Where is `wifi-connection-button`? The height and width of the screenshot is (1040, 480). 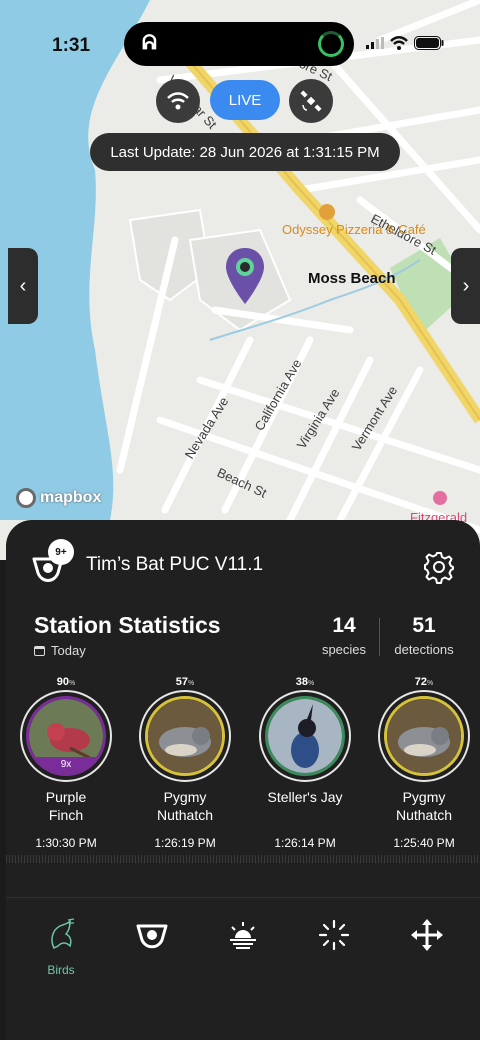 wifi-connection-button is located at coordinates (178, 101).